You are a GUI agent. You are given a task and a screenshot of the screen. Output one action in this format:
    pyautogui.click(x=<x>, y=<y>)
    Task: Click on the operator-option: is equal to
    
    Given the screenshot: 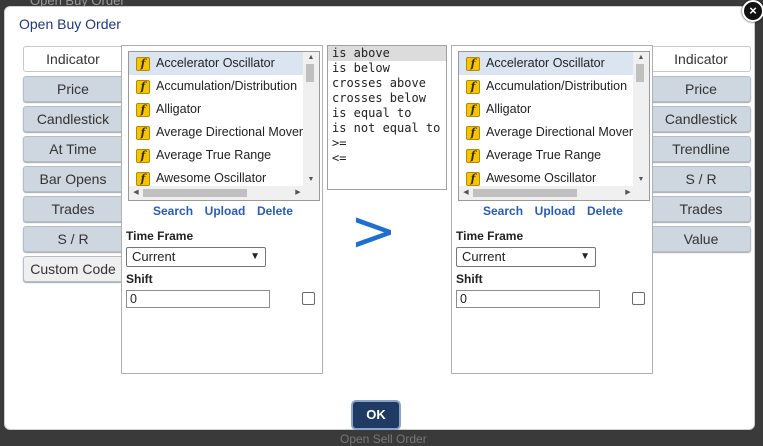 What is the action you would take?
    pyautogui.click(x=387, y=113)
    